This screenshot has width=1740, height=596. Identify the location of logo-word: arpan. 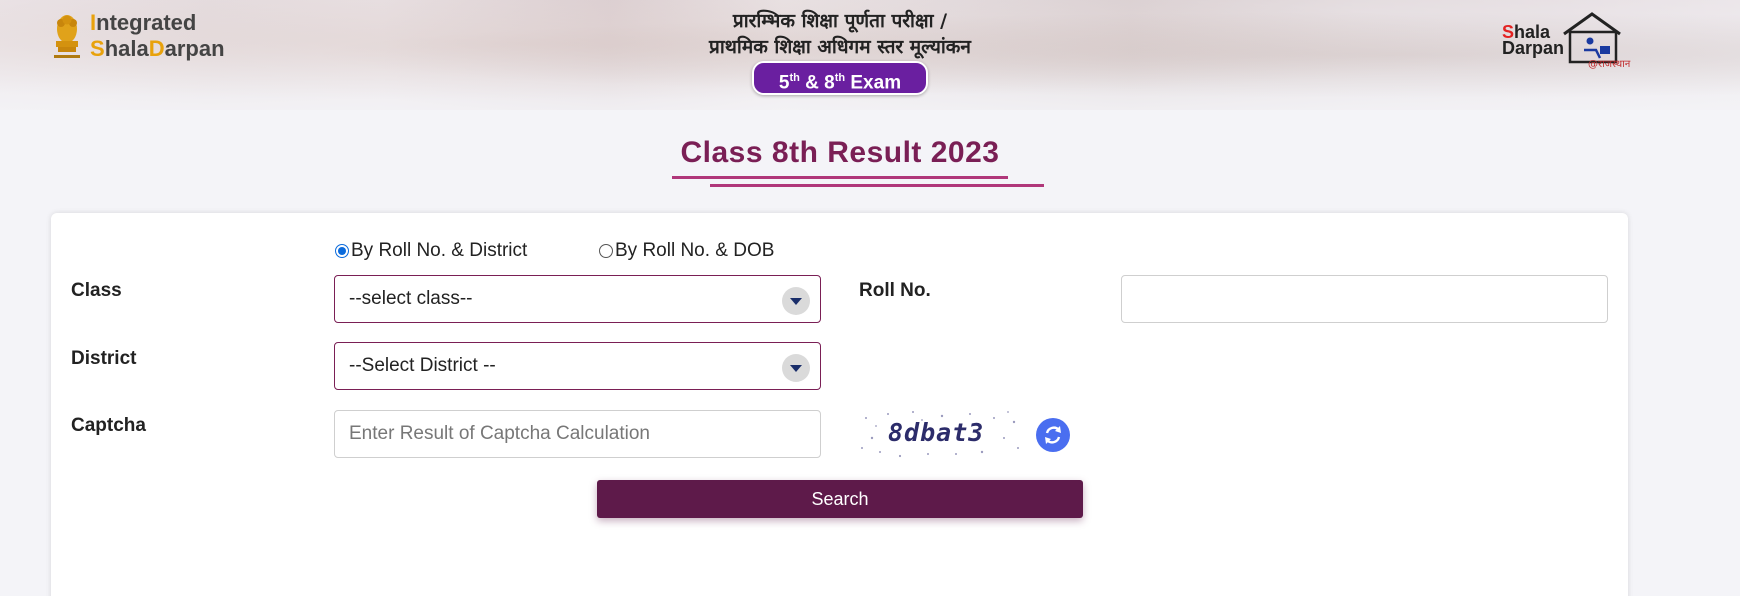
(194, 48).